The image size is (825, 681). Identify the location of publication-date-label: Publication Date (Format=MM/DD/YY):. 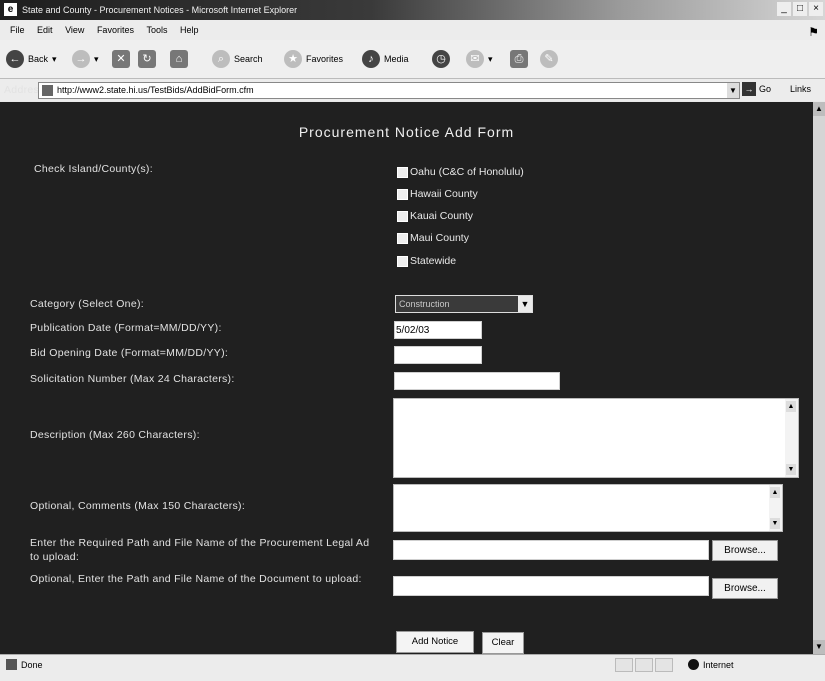
(126, 328).